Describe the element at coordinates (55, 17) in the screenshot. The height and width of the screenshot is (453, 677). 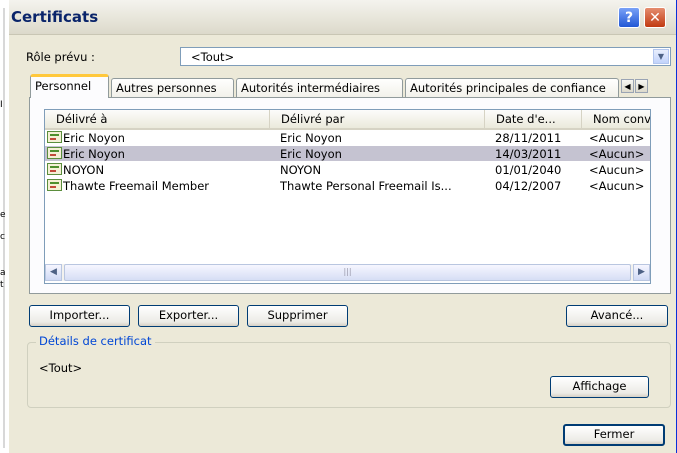
I see `window-title: Certificats` at that location.